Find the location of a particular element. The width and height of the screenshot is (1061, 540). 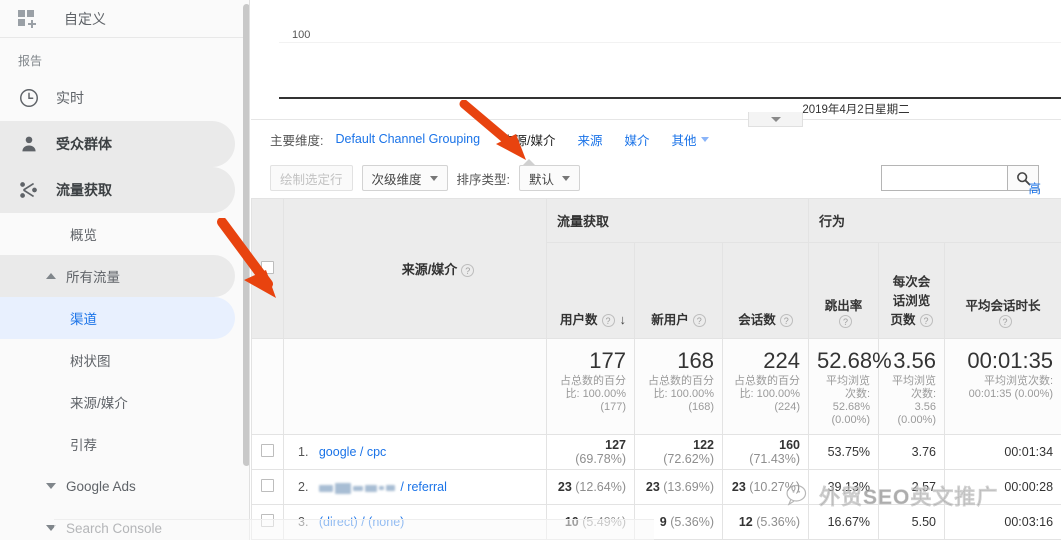

dimension-tab-source: 来源 is located at coordinates (590, 139).